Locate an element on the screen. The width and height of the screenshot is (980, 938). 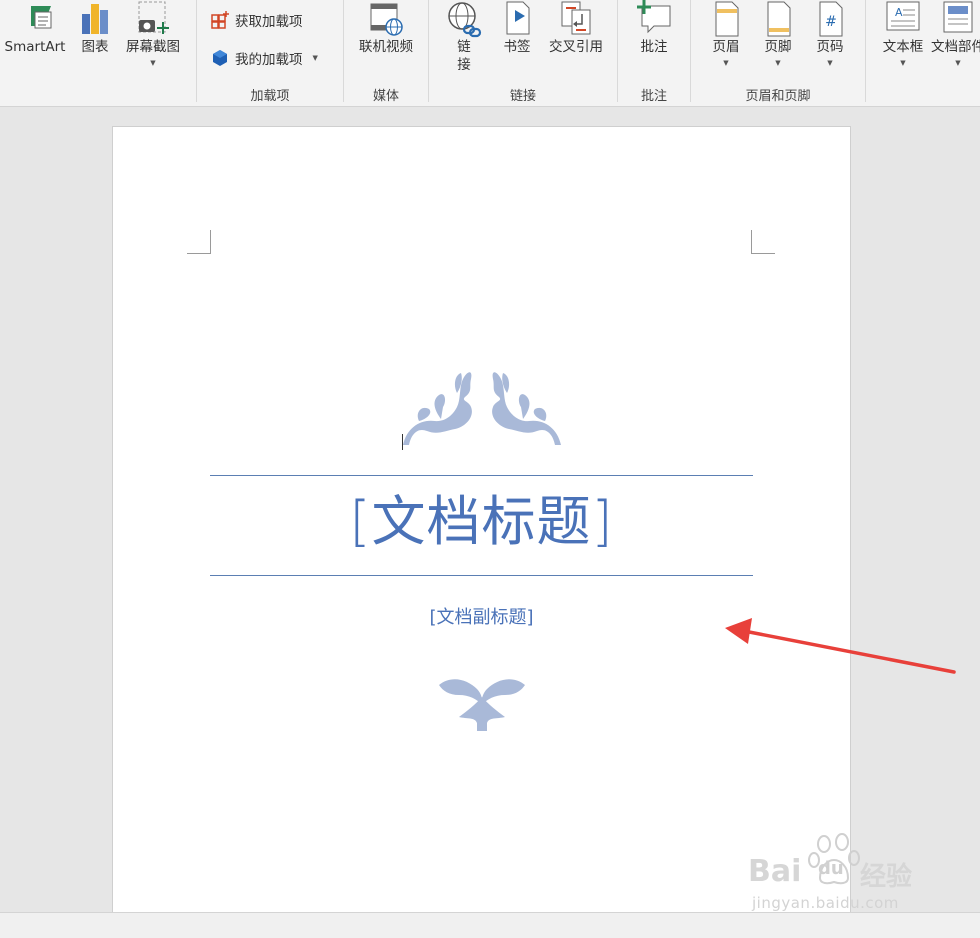
smartart-label: SmartArt is located at coordinates (35, 47).